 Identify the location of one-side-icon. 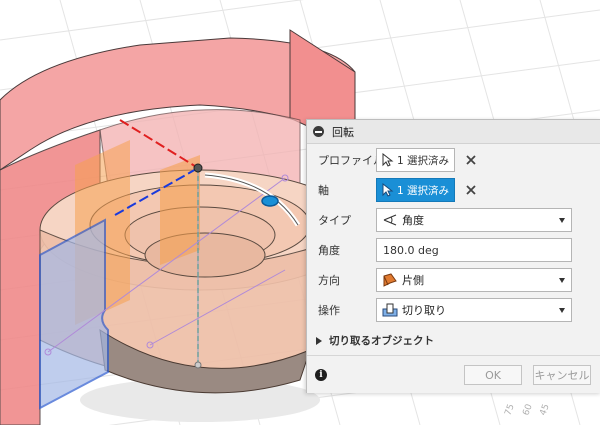
(390, 280).